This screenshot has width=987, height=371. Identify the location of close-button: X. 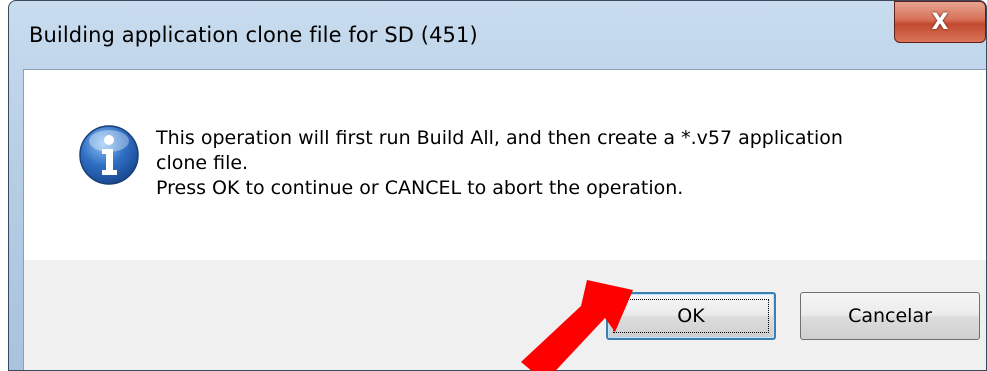
(940, 22).